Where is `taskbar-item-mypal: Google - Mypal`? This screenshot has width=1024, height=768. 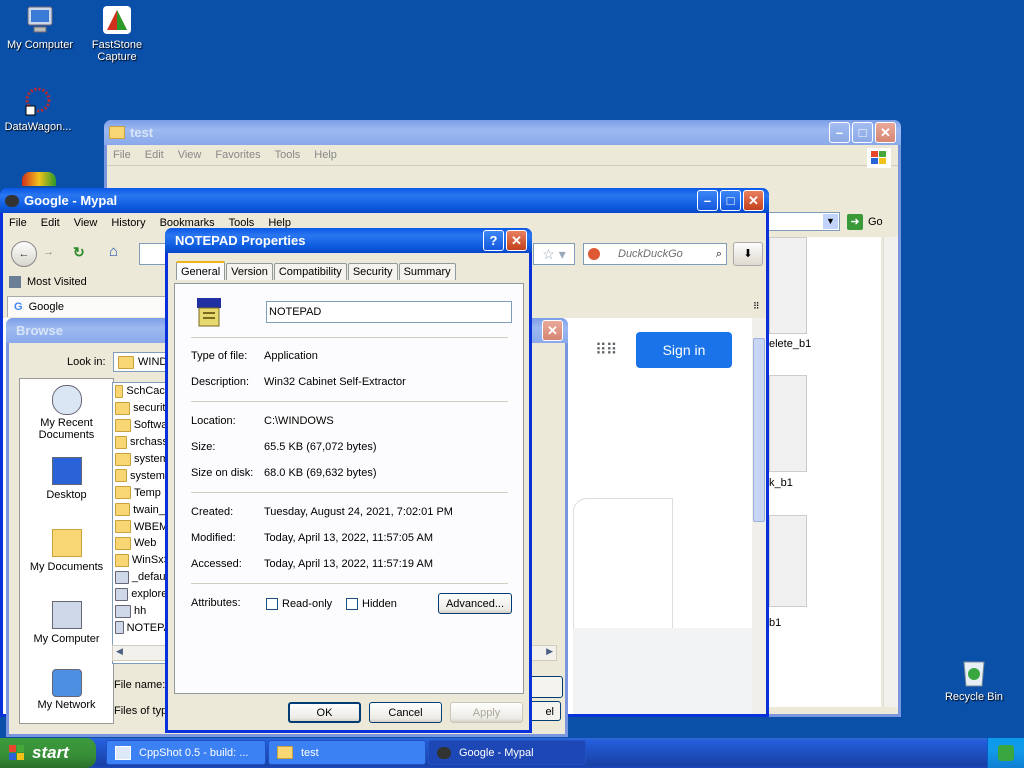 taskbar-item-mypal: Google - Mypal is located at coordinates (507, 752).